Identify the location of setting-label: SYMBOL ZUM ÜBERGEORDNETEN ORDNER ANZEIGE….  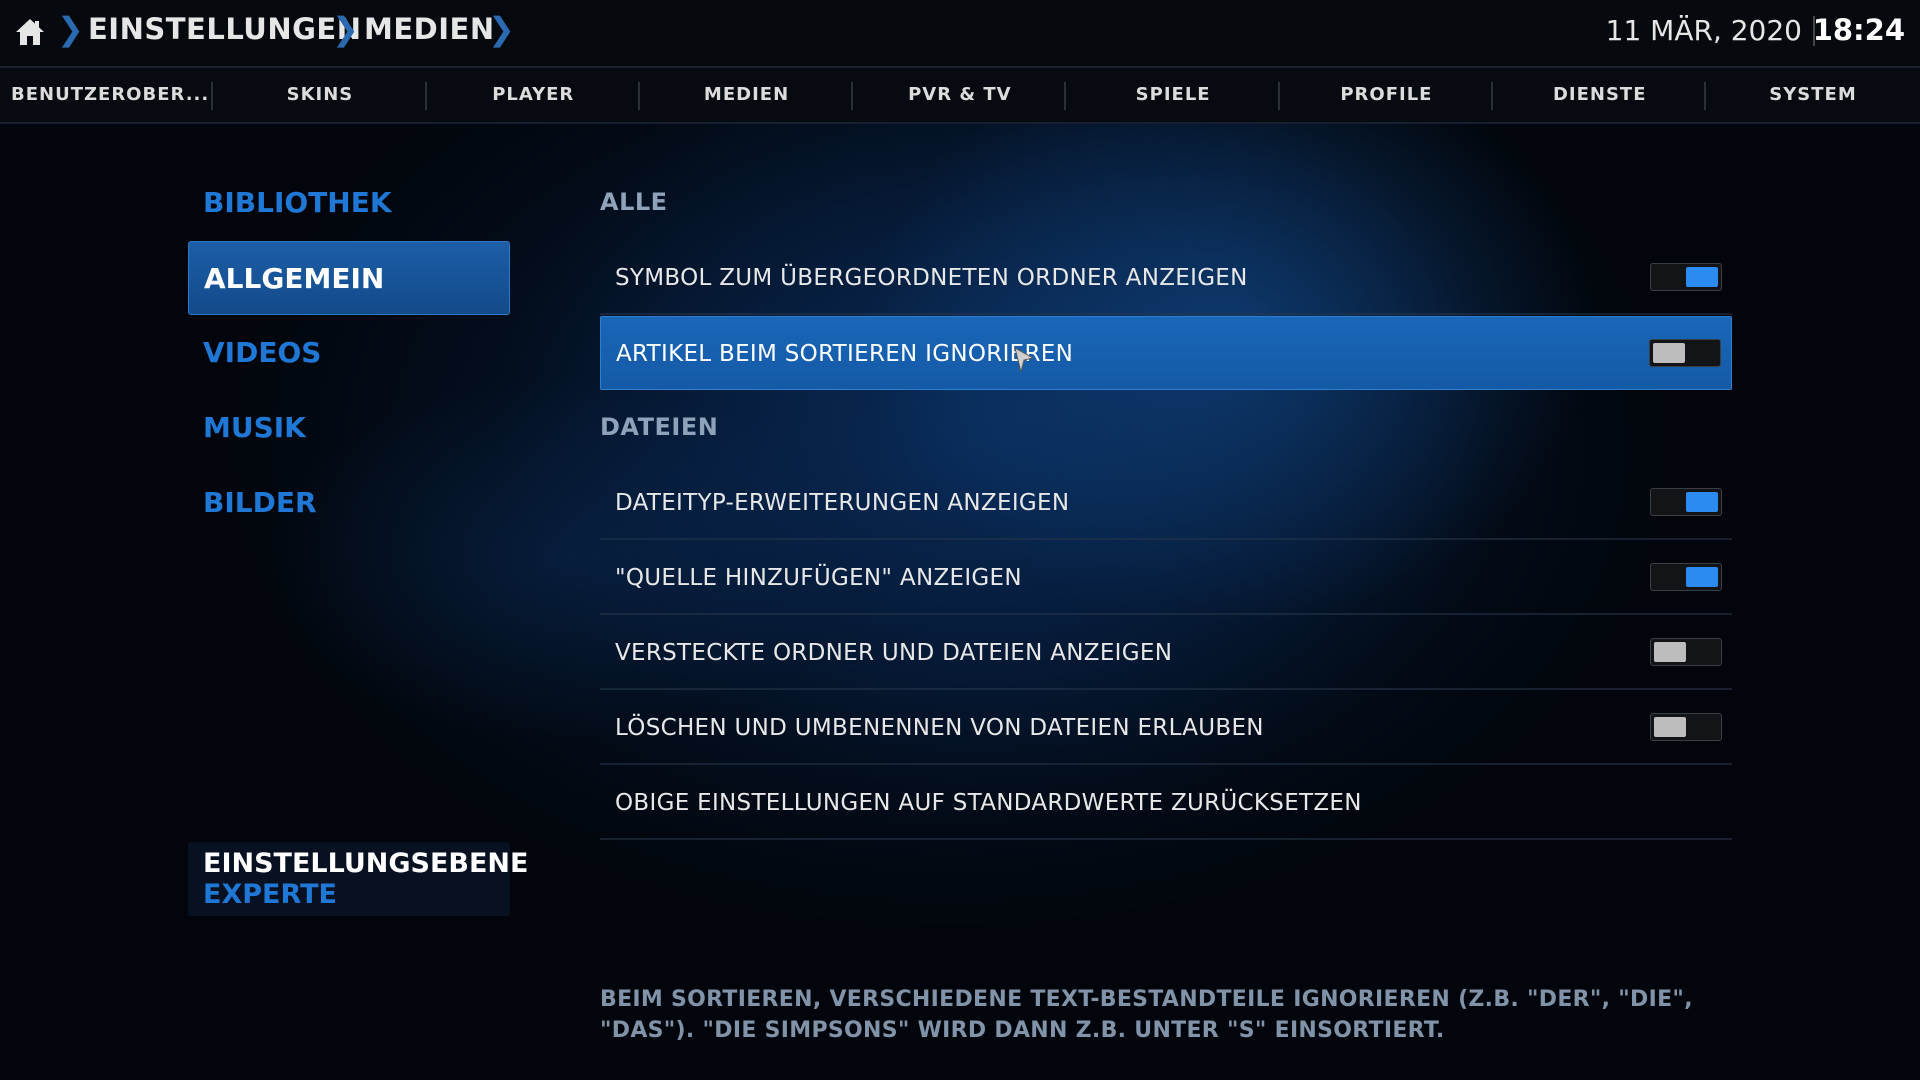
(931, 278).